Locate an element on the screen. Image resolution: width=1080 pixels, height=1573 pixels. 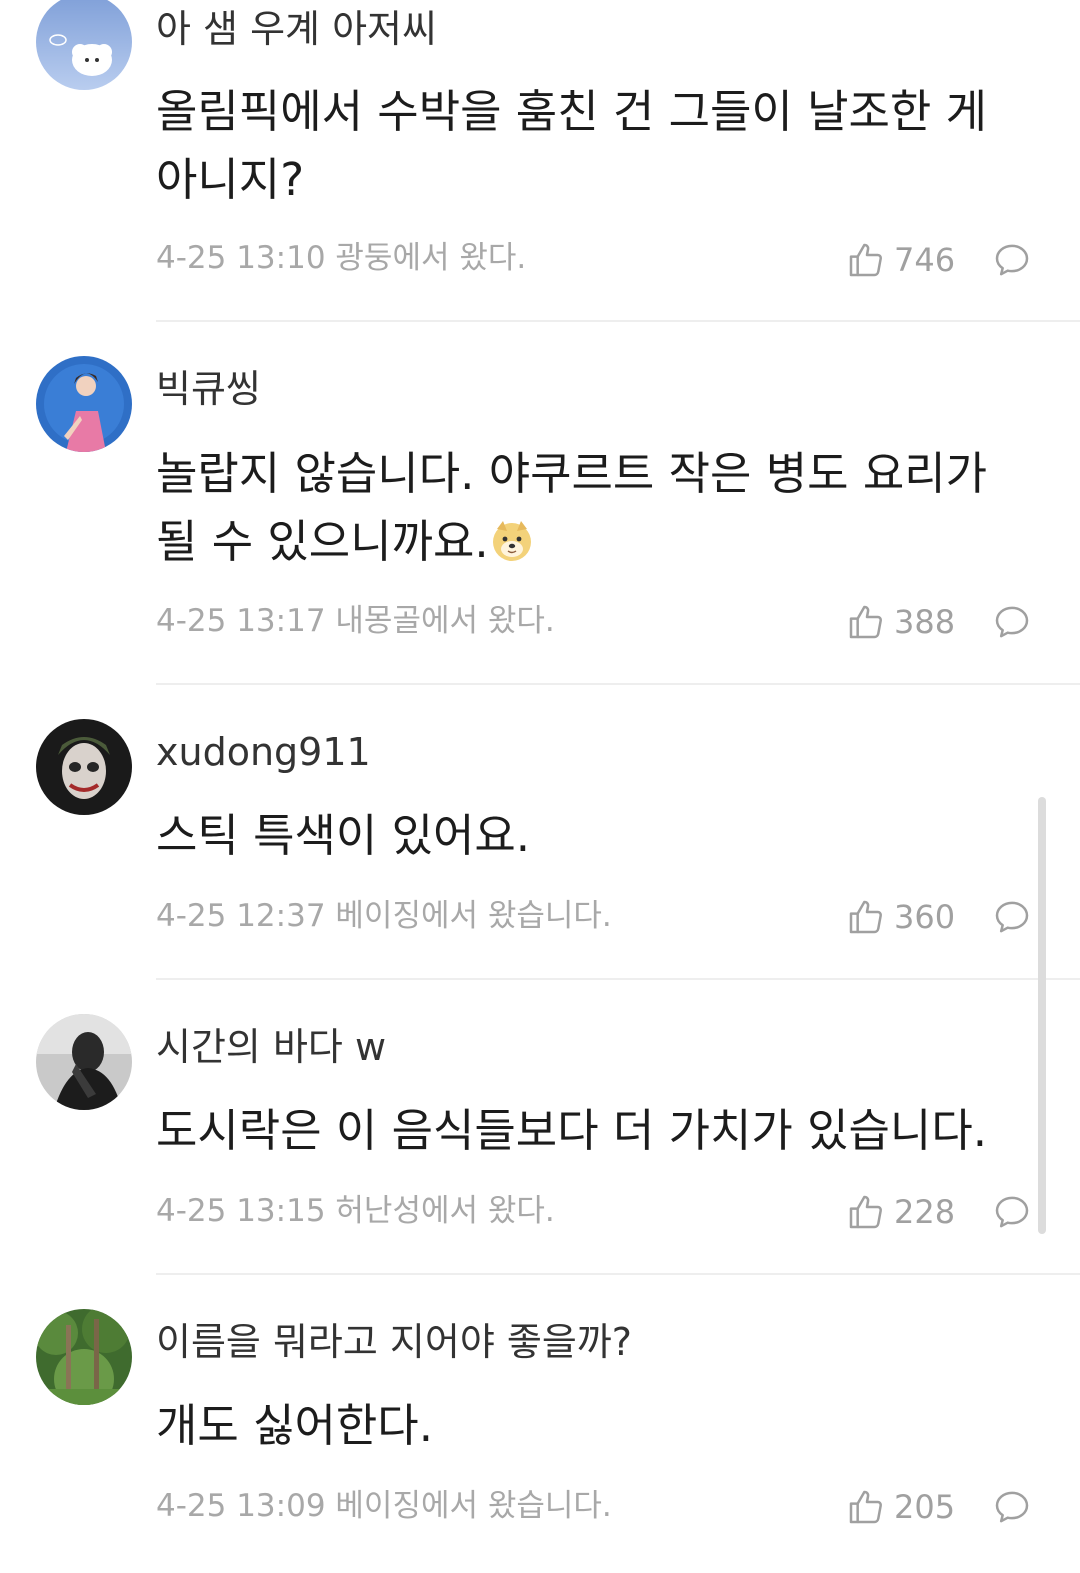
like-button: 360 is located at coordinates (900, 917).